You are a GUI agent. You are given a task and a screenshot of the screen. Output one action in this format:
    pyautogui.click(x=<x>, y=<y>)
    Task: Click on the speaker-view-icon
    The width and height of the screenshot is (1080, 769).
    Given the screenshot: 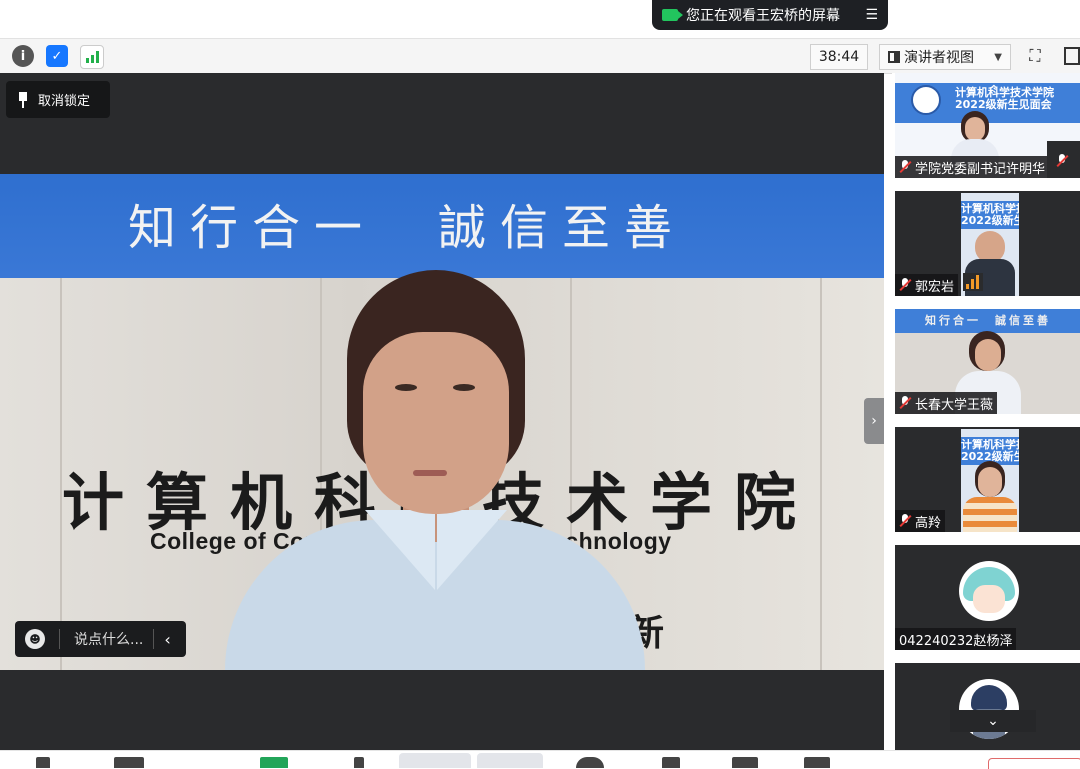 What is the action you would take?
    pyautogui.click(x=894, y=57)
    